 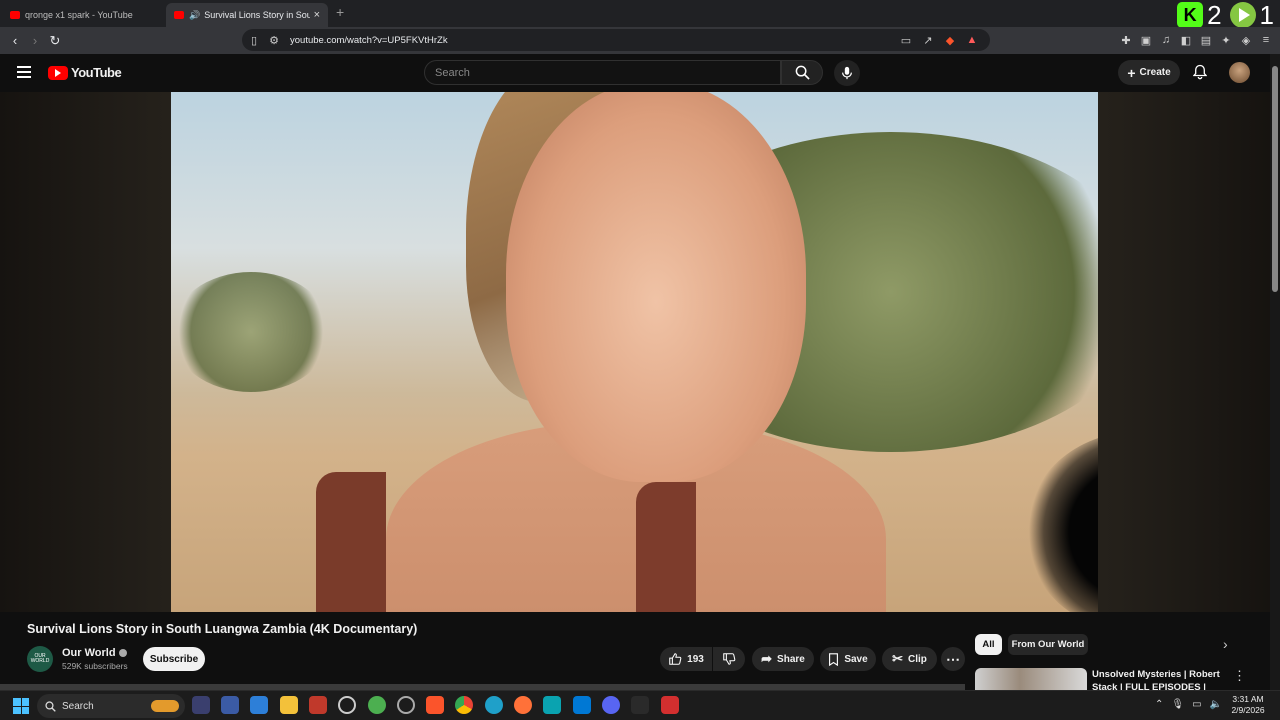 What do you see at coordinates (318, 705) in the screenshot?
I see `app-red-icon` at bounding box center [318, 705].